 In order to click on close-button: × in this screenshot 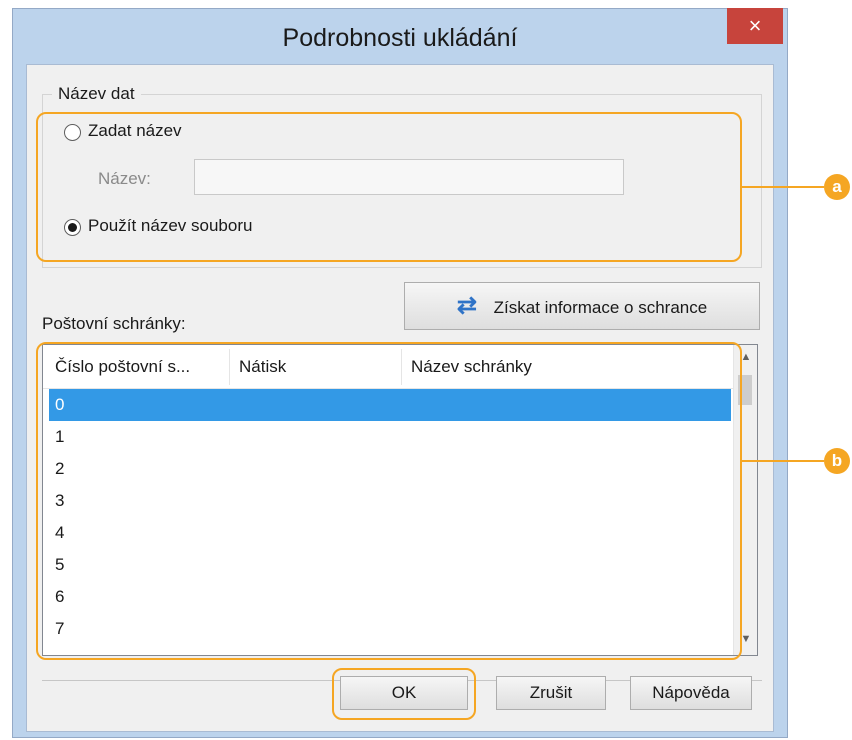, I will do `click(755, 26)`.